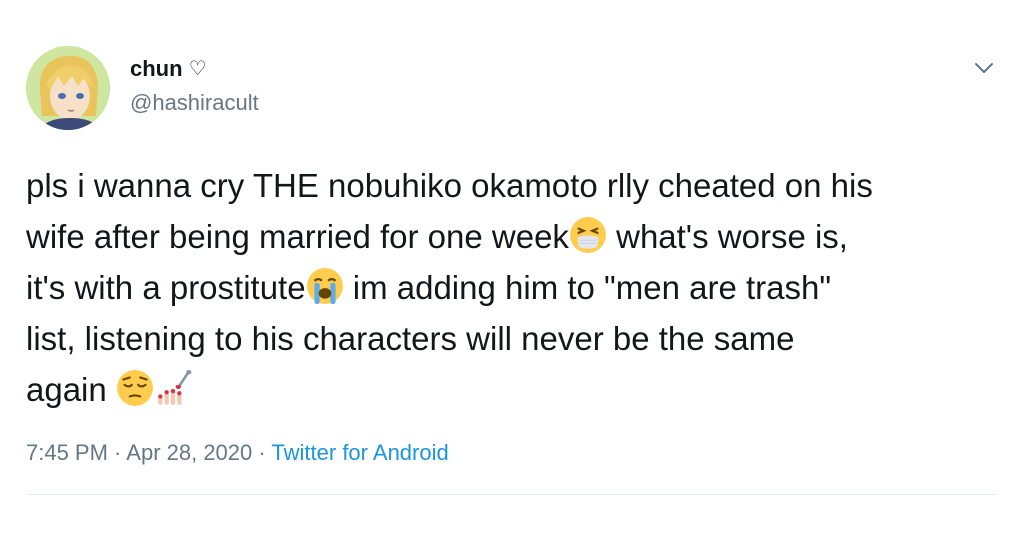 This screenshot has width=1024, height=536. I want to click on heart-icon: ♡, so click(197, 69).